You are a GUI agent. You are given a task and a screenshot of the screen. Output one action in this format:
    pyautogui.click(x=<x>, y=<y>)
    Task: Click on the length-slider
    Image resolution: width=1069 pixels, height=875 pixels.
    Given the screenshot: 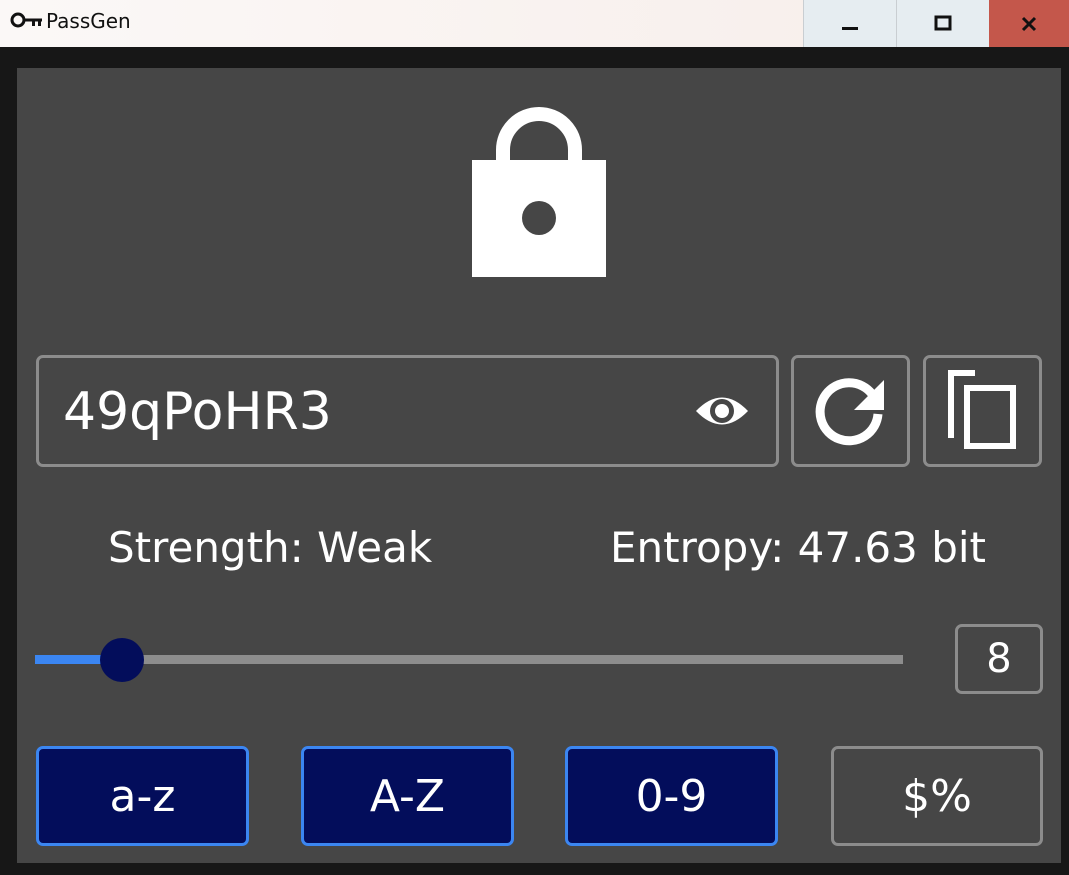 What is the action you would take?
    pyautogui.click(x=469, y=659)
    